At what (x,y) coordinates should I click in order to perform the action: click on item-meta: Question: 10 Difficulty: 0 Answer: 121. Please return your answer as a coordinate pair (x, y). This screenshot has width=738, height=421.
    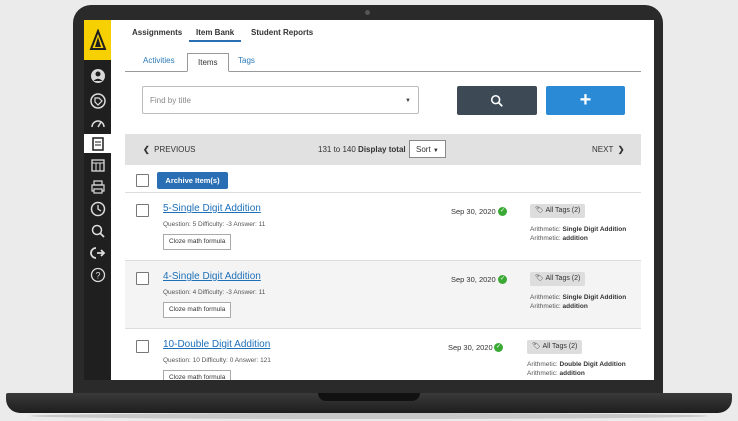
    Looking at the image, I should click on (217, 360).